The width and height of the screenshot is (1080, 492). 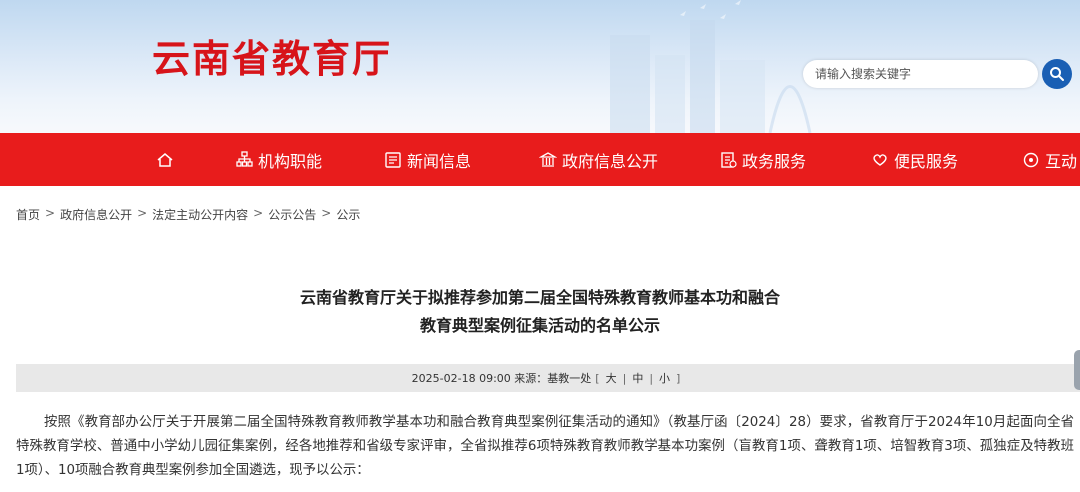 What do you see at coordinates (637, 378) in the screenshot?
I see `font-size-medium-button: 中` at bounding box center [637, 378].